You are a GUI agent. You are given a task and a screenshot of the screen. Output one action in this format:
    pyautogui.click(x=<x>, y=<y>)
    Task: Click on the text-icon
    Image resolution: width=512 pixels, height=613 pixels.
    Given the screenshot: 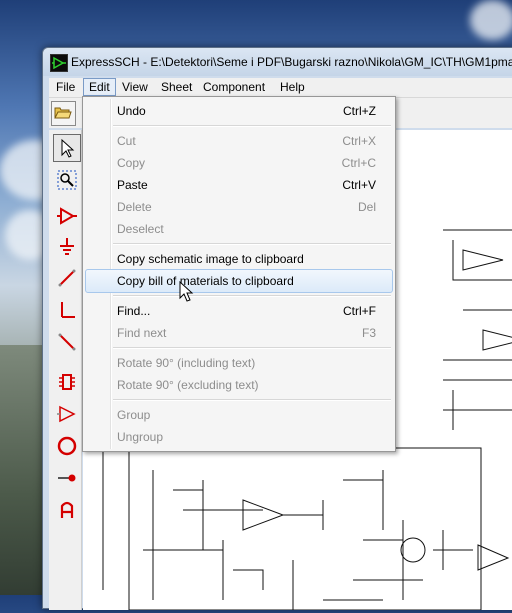 What is the action you would take?
    pyautogui.click(x=67, y=509)
    